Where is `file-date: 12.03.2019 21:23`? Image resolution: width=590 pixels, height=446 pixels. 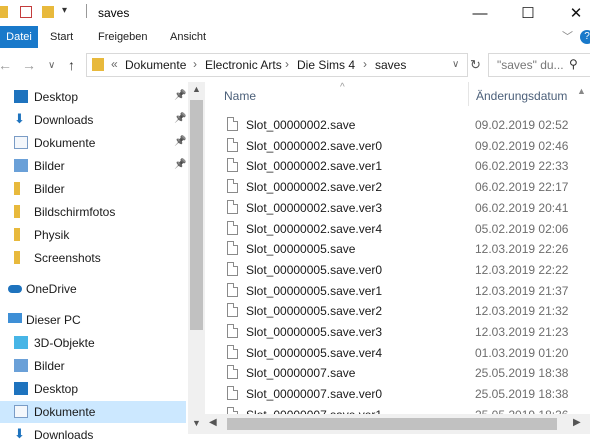
file-date: 12.03.2019 21:23 is located at coordinates (522, 332).